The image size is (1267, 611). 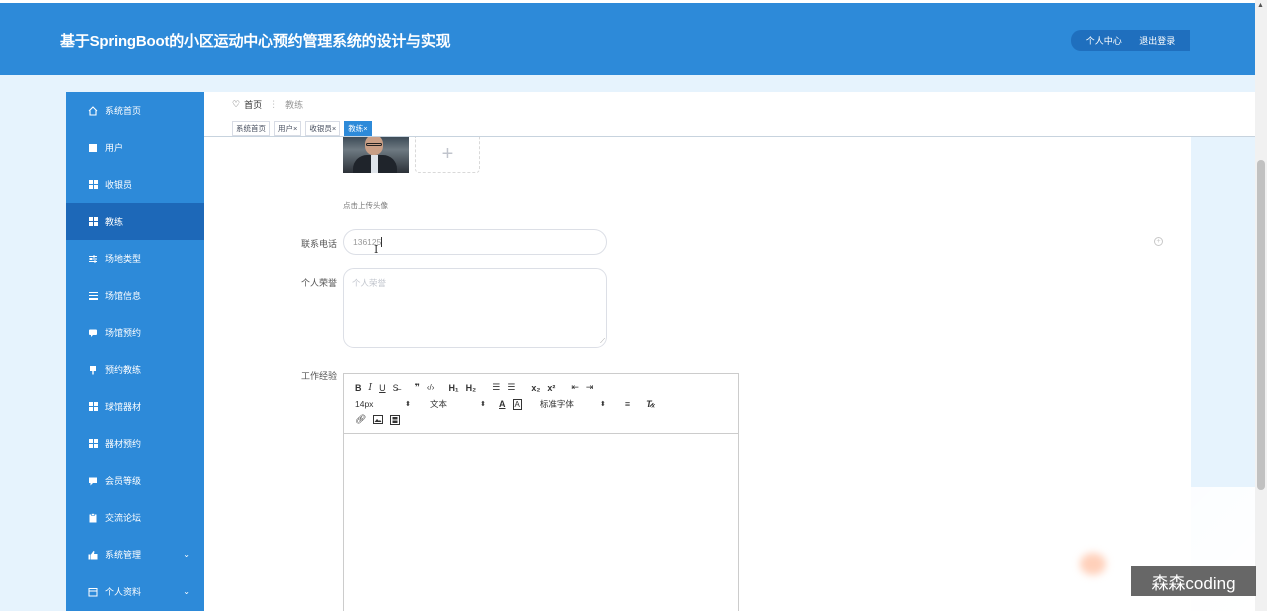 What do you see at coordinates (135, 295) in the screenshot?
I see `sidebar-item-venue-info: 场馆信息` at bounding box center [135, 295].